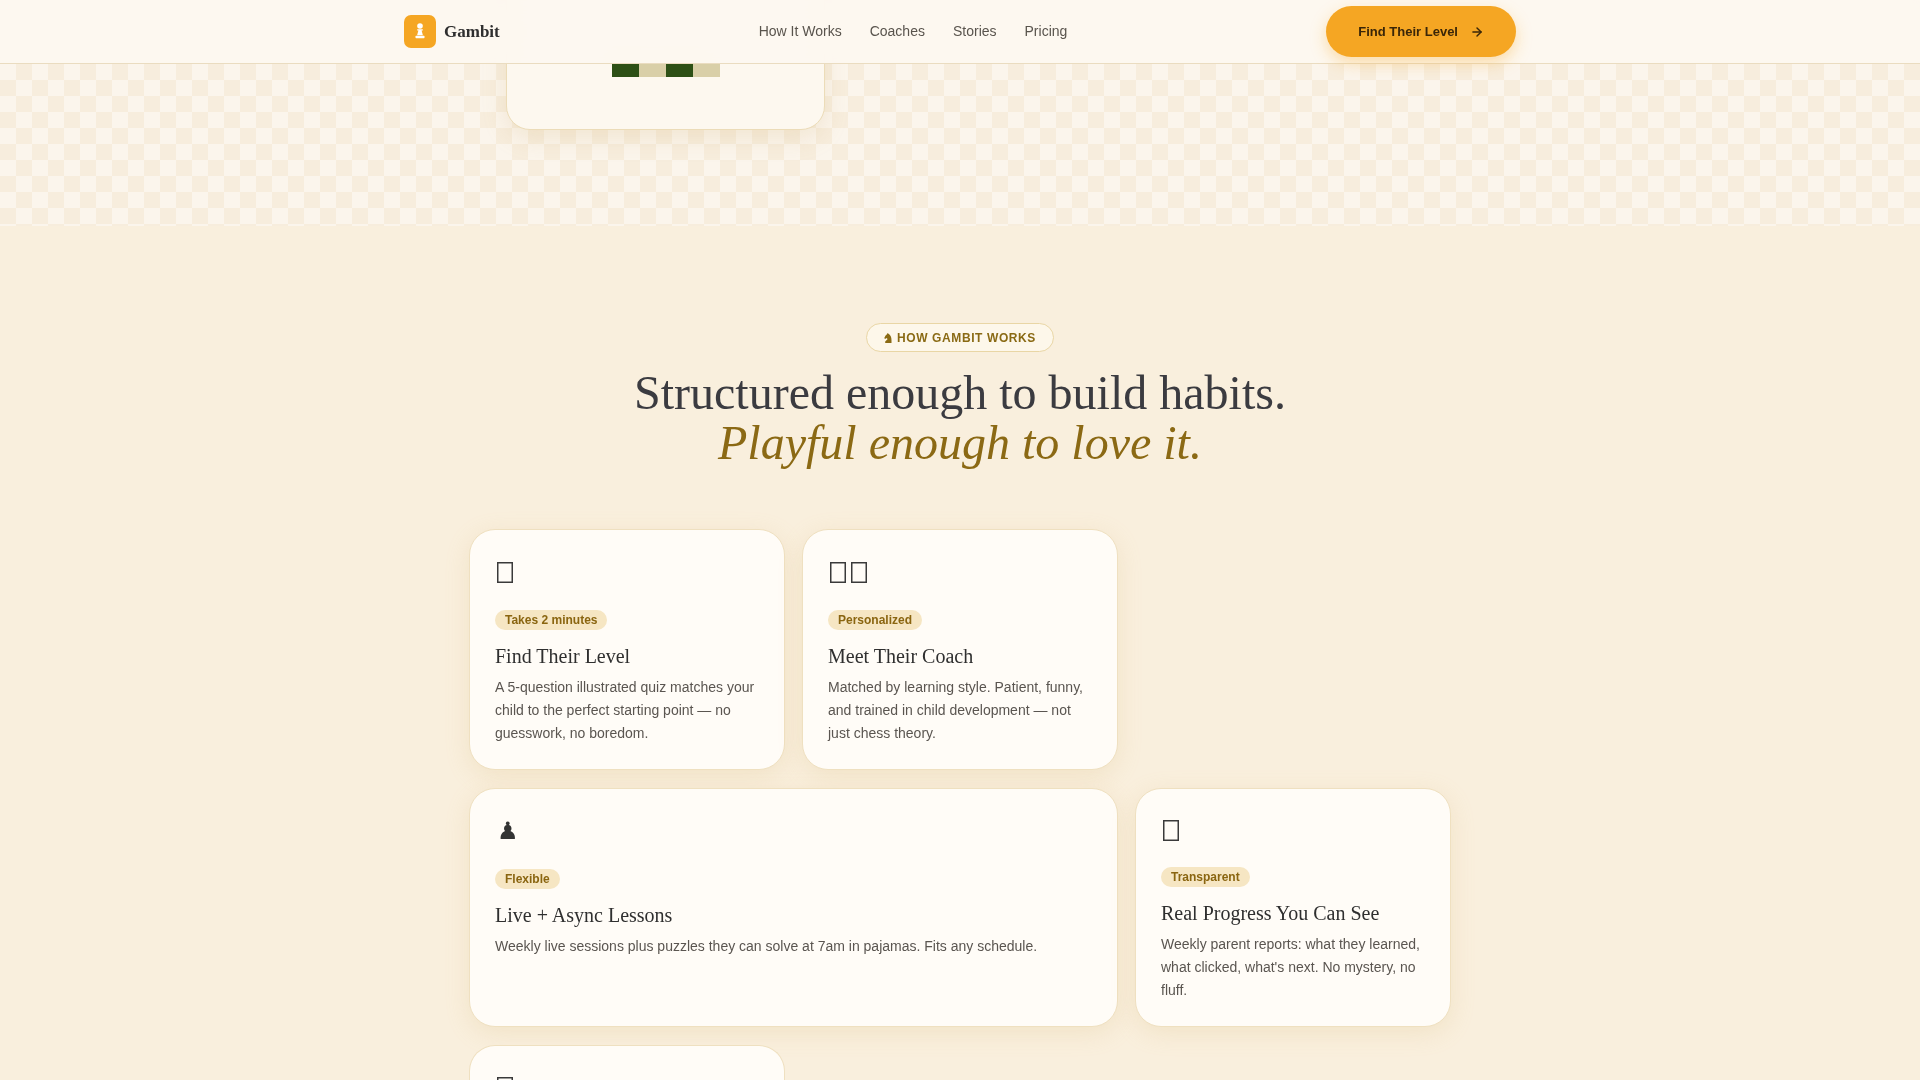 The width and height of the screenshot is (1920, 1080). I want to click on arrow-right-icon, so click(1477, 31).